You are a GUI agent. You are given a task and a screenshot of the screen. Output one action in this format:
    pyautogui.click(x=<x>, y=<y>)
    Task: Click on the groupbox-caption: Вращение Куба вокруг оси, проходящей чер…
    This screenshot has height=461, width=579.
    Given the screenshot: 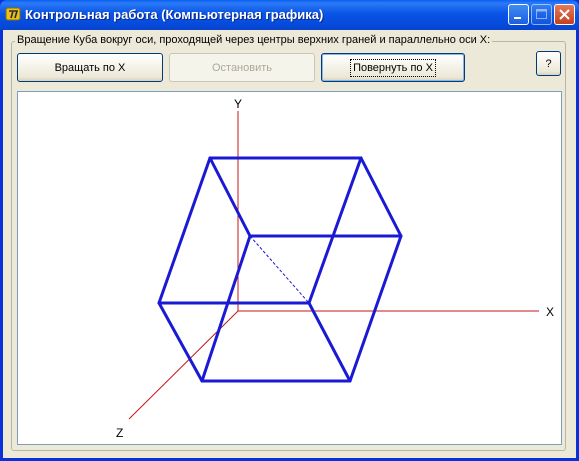 What is the action you would take?
    pyautogui.click(x=254, y=40)
    